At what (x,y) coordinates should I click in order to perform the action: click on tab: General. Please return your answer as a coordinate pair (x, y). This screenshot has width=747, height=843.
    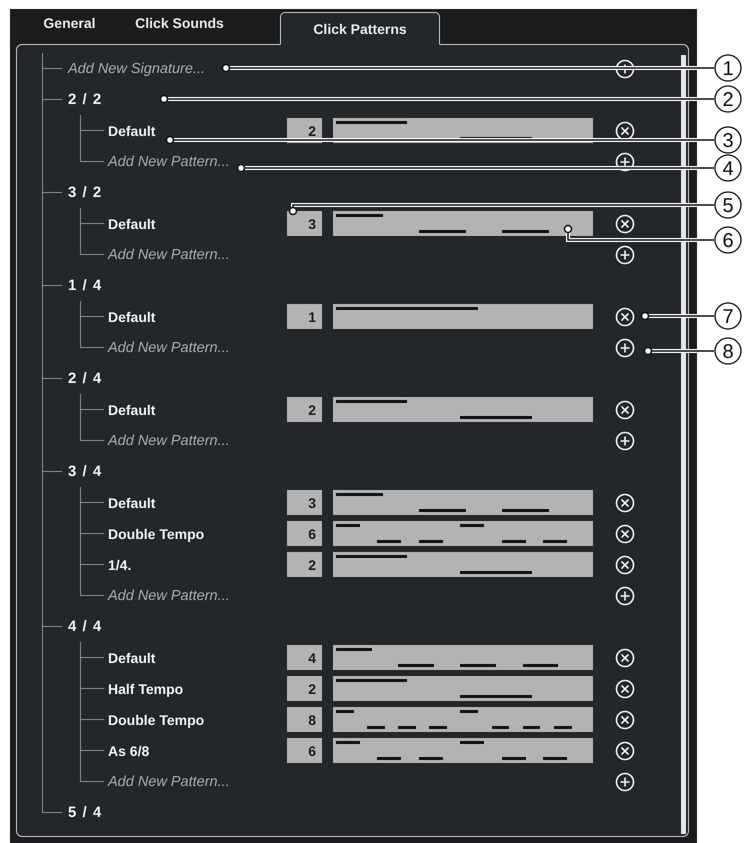
    Looking at the image, I should click on (69, 23).